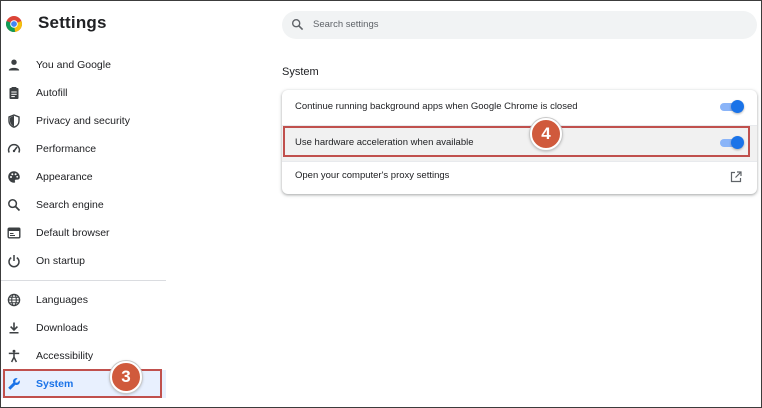 The height and width of the screenshot is (408, 762). What do you see at coordinates (72, 22) in the screenshot?
I see `page-title: Settings` at bounding box center [72, 22].